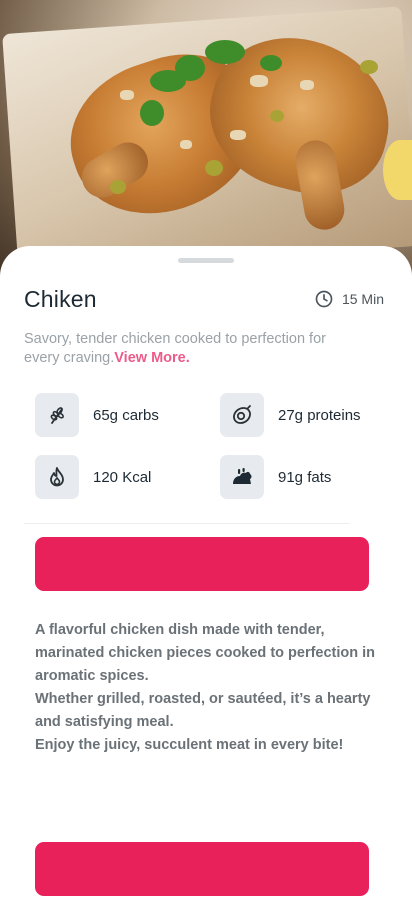 The image size is (412, 922). What do you see at coordinates (187, 523) in the screenshot?
I see `divider` at bounding box center [187, 523].